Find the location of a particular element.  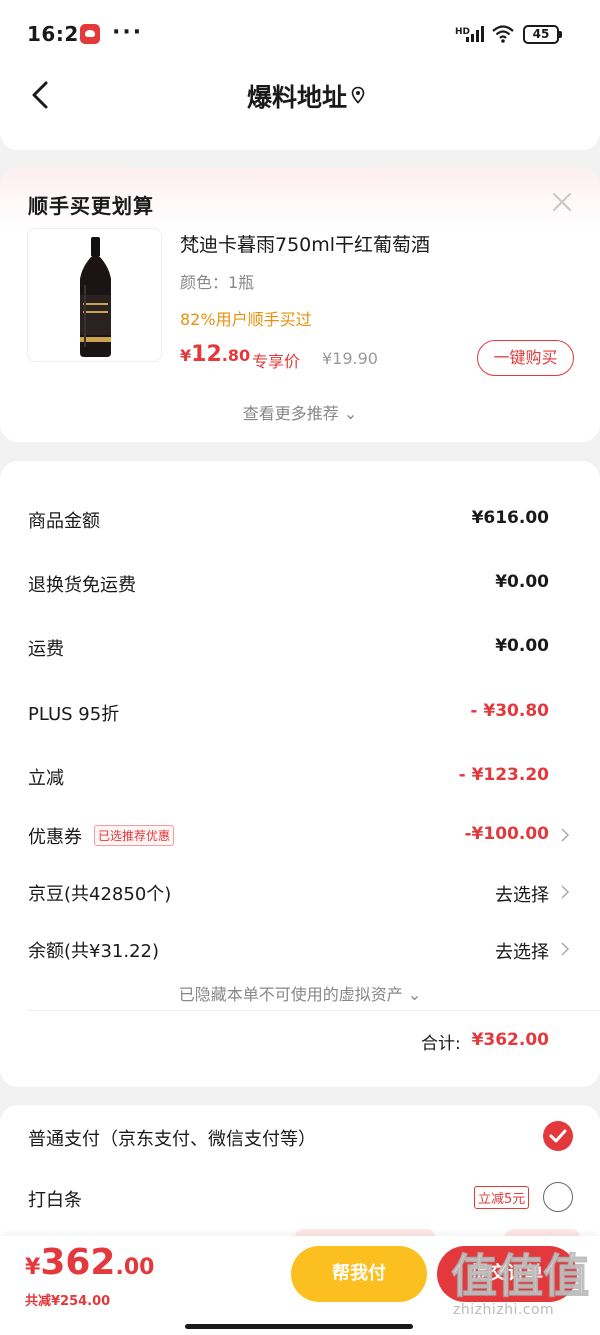

price-decimal: .00 is located at coordinates (135, 1267).